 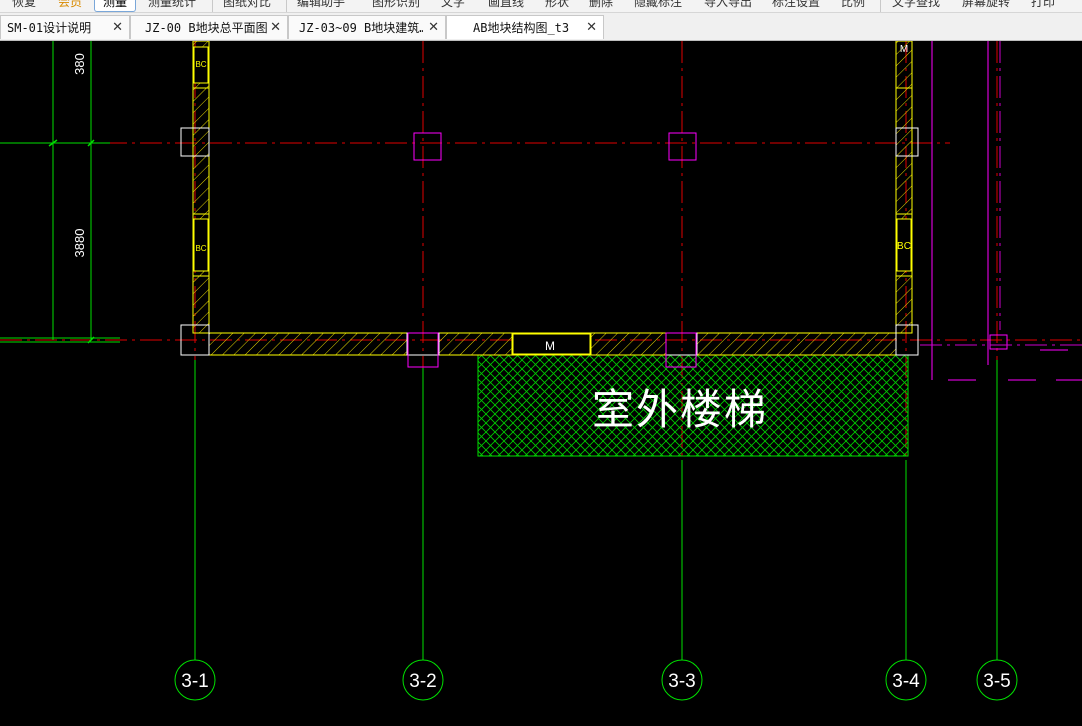 I want to click on wall-tag: M, so click(x=904, y=49).